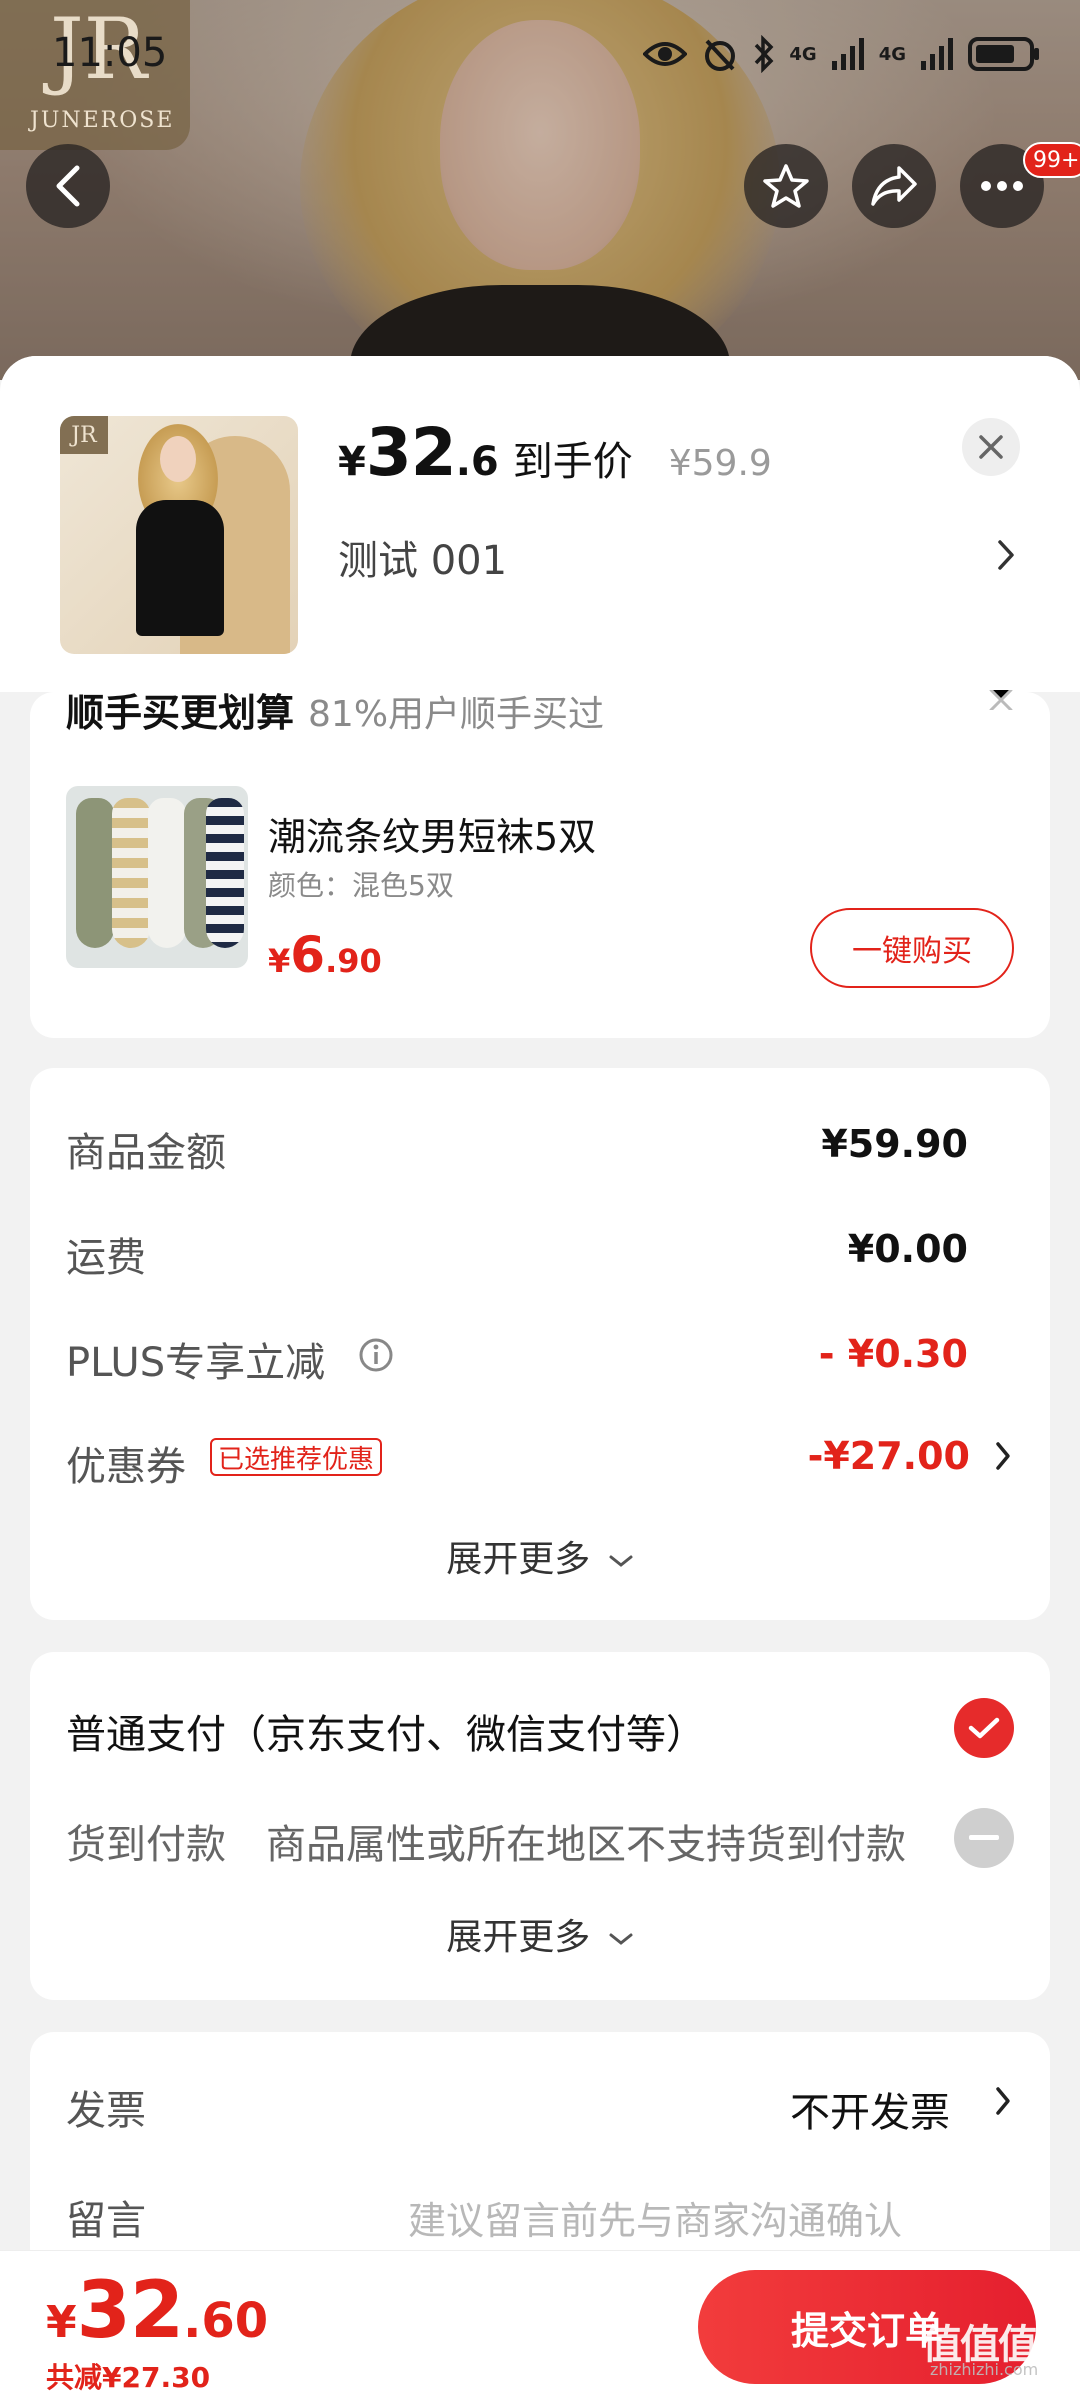 This screenshot has width=1080, height=2400. What do you see at coordinates (179, 535) in the screenshot?
I see `product-thumbnail: JR` at bounding box center [179, 535].